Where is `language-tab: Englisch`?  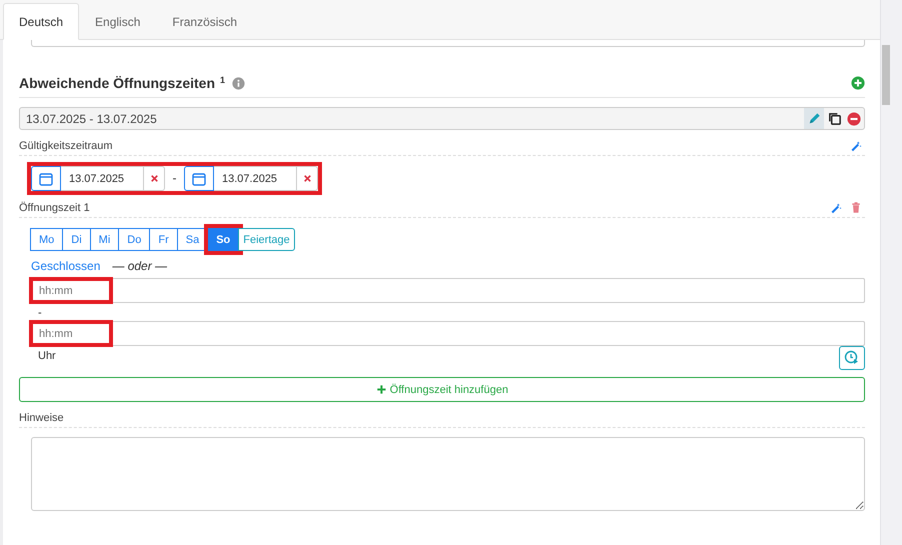 language-tab: Englisch is located at coordinates (117, 21).